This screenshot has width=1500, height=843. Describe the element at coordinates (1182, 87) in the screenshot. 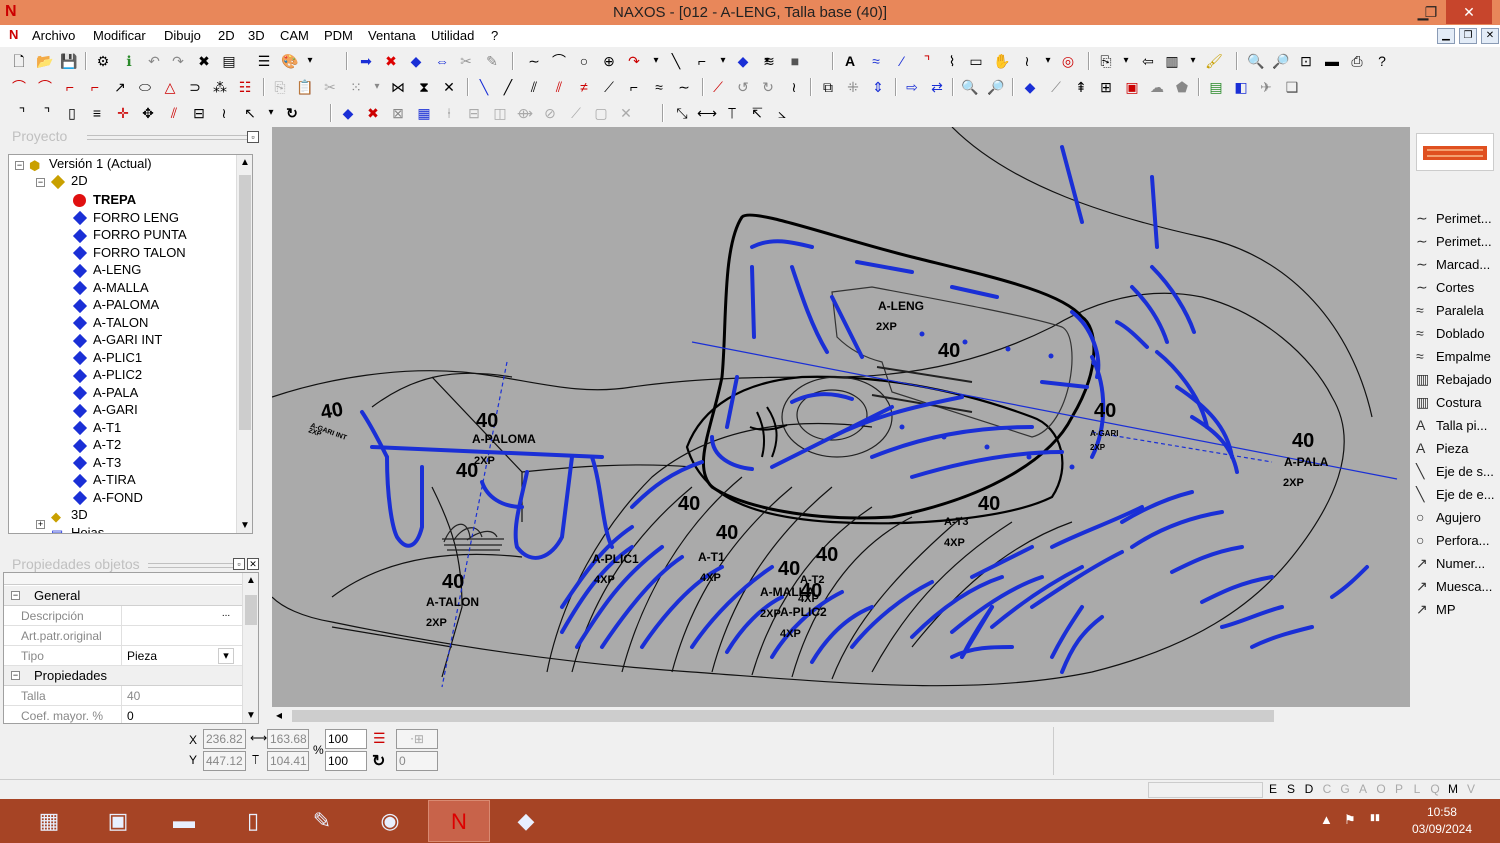

I see `shape-icon: ⬟` at that location.